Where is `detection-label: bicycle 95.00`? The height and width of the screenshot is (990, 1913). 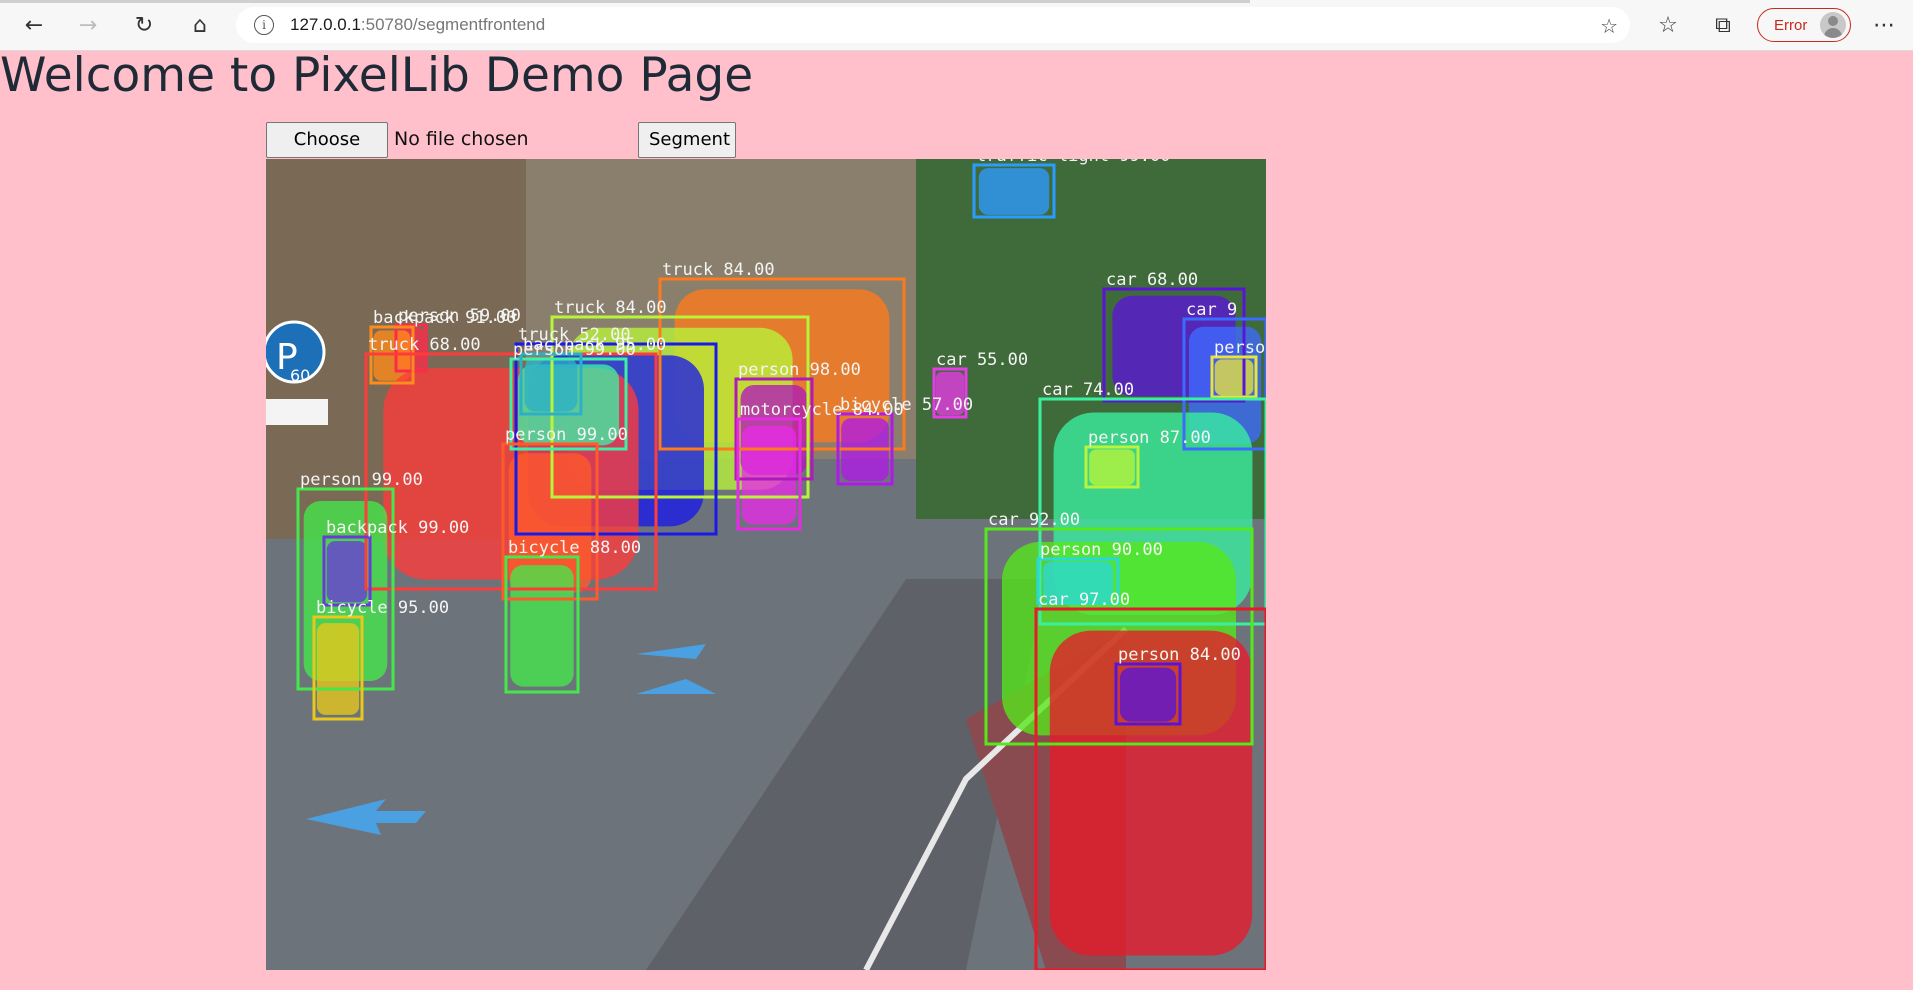
detection-label: bicycle 95.00 is located at coordinates (382, 608).